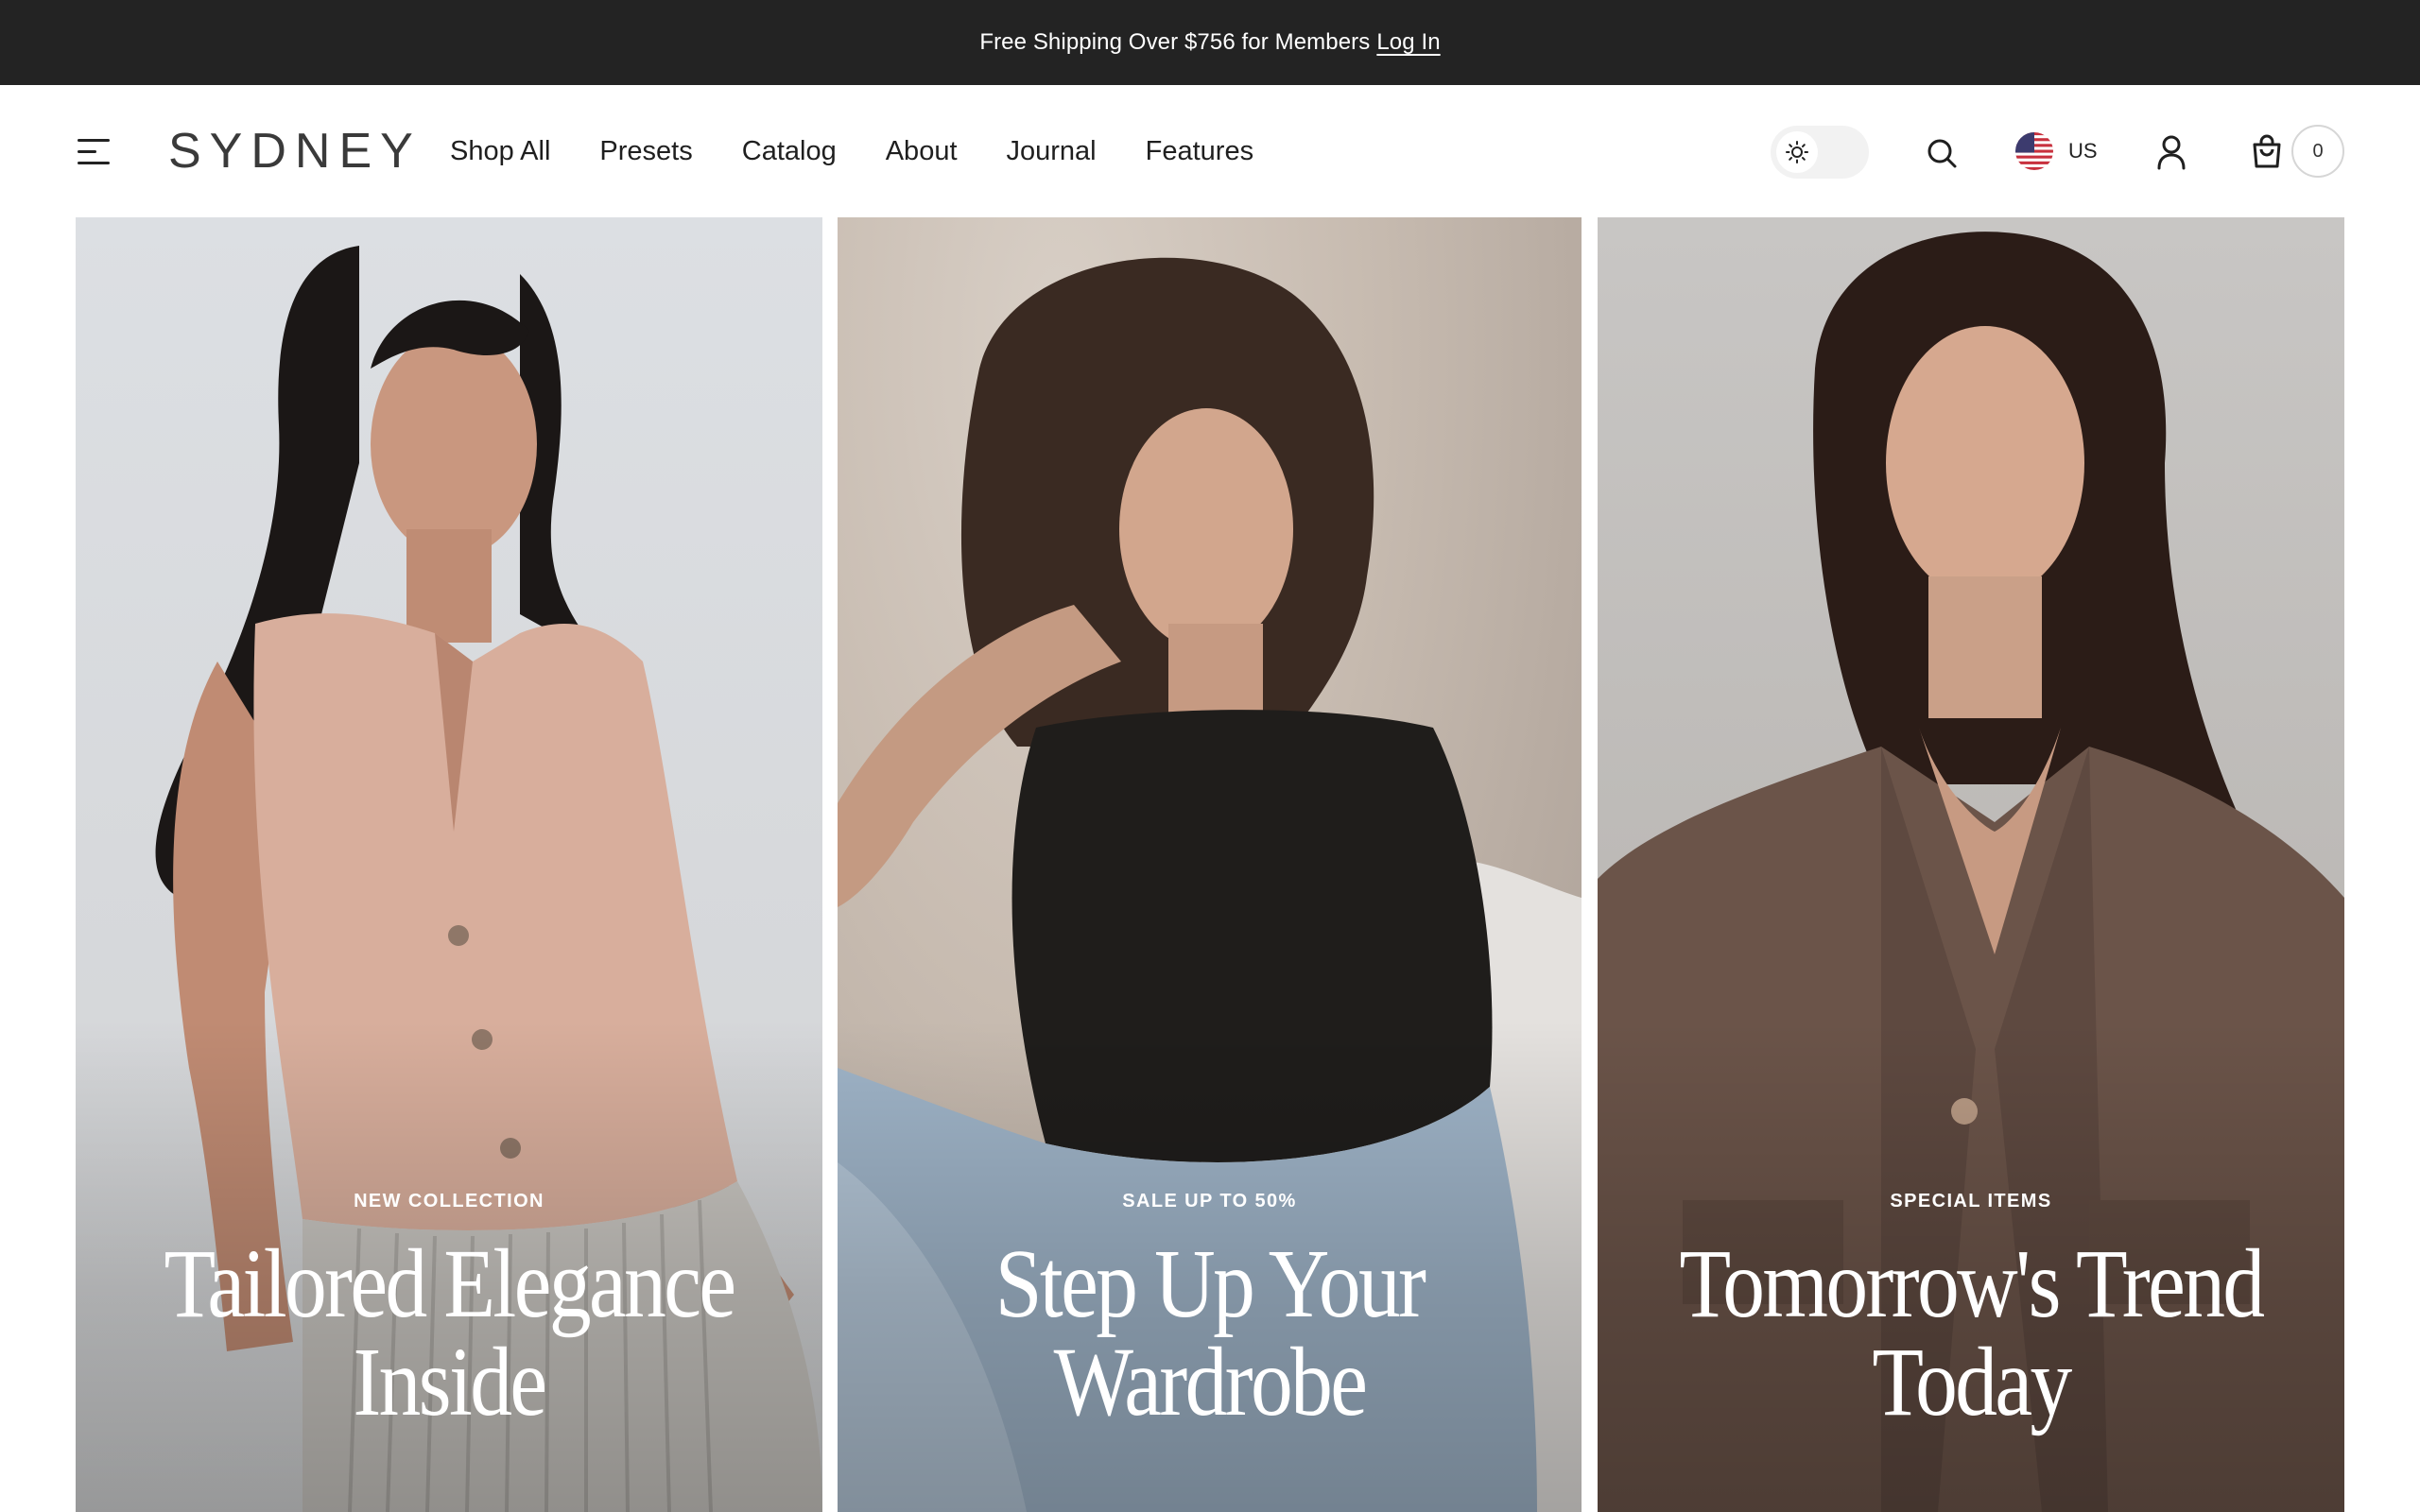 This screenshot has height=1512, width=2420. What do you see at coordinates (2317, 151) in the screenshot?
I see `cart-count-badge: 0` at bounding box center [2317, 151].